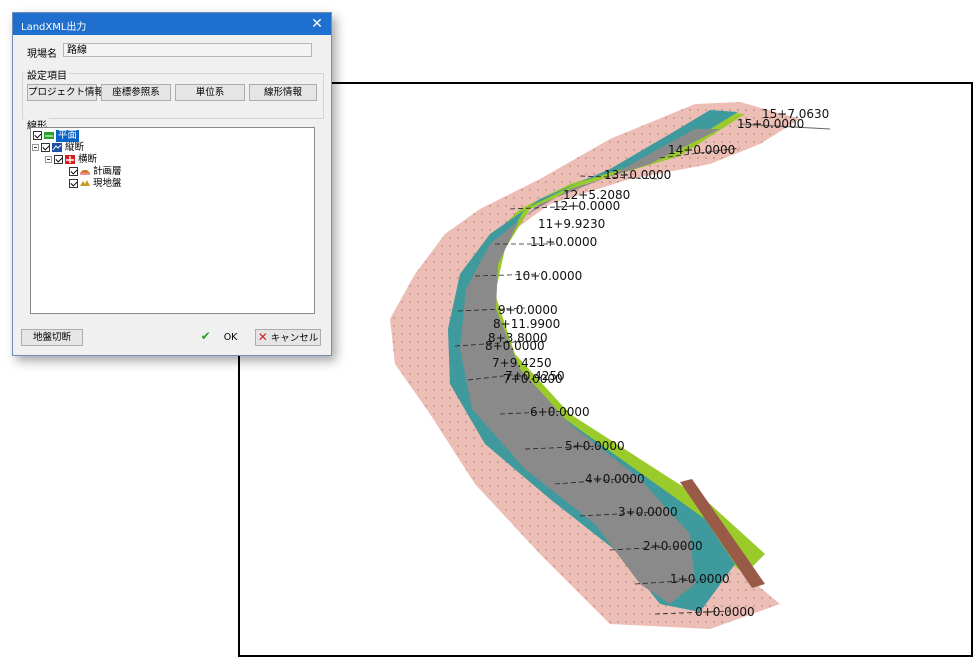 The height and width of the screenshot is (661, 977). Describe the element at coordinates (294, 338) in the screenshot. I see `cancel-label: キャンセル` at that location.